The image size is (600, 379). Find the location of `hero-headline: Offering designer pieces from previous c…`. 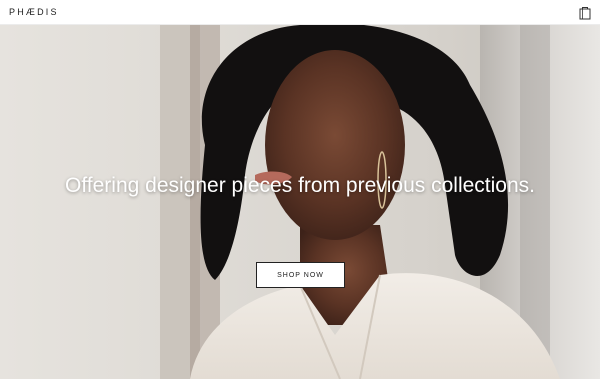

hero-headline: Offering designer pieces from previous c… is located at coordinates (299, 185).